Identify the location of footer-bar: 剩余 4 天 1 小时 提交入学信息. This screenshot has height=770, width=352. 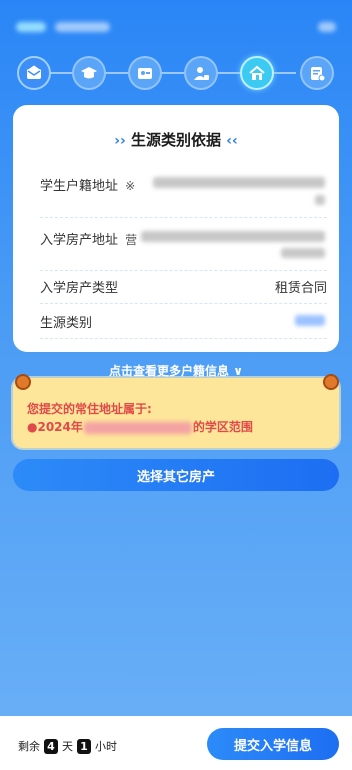
(176, 743).